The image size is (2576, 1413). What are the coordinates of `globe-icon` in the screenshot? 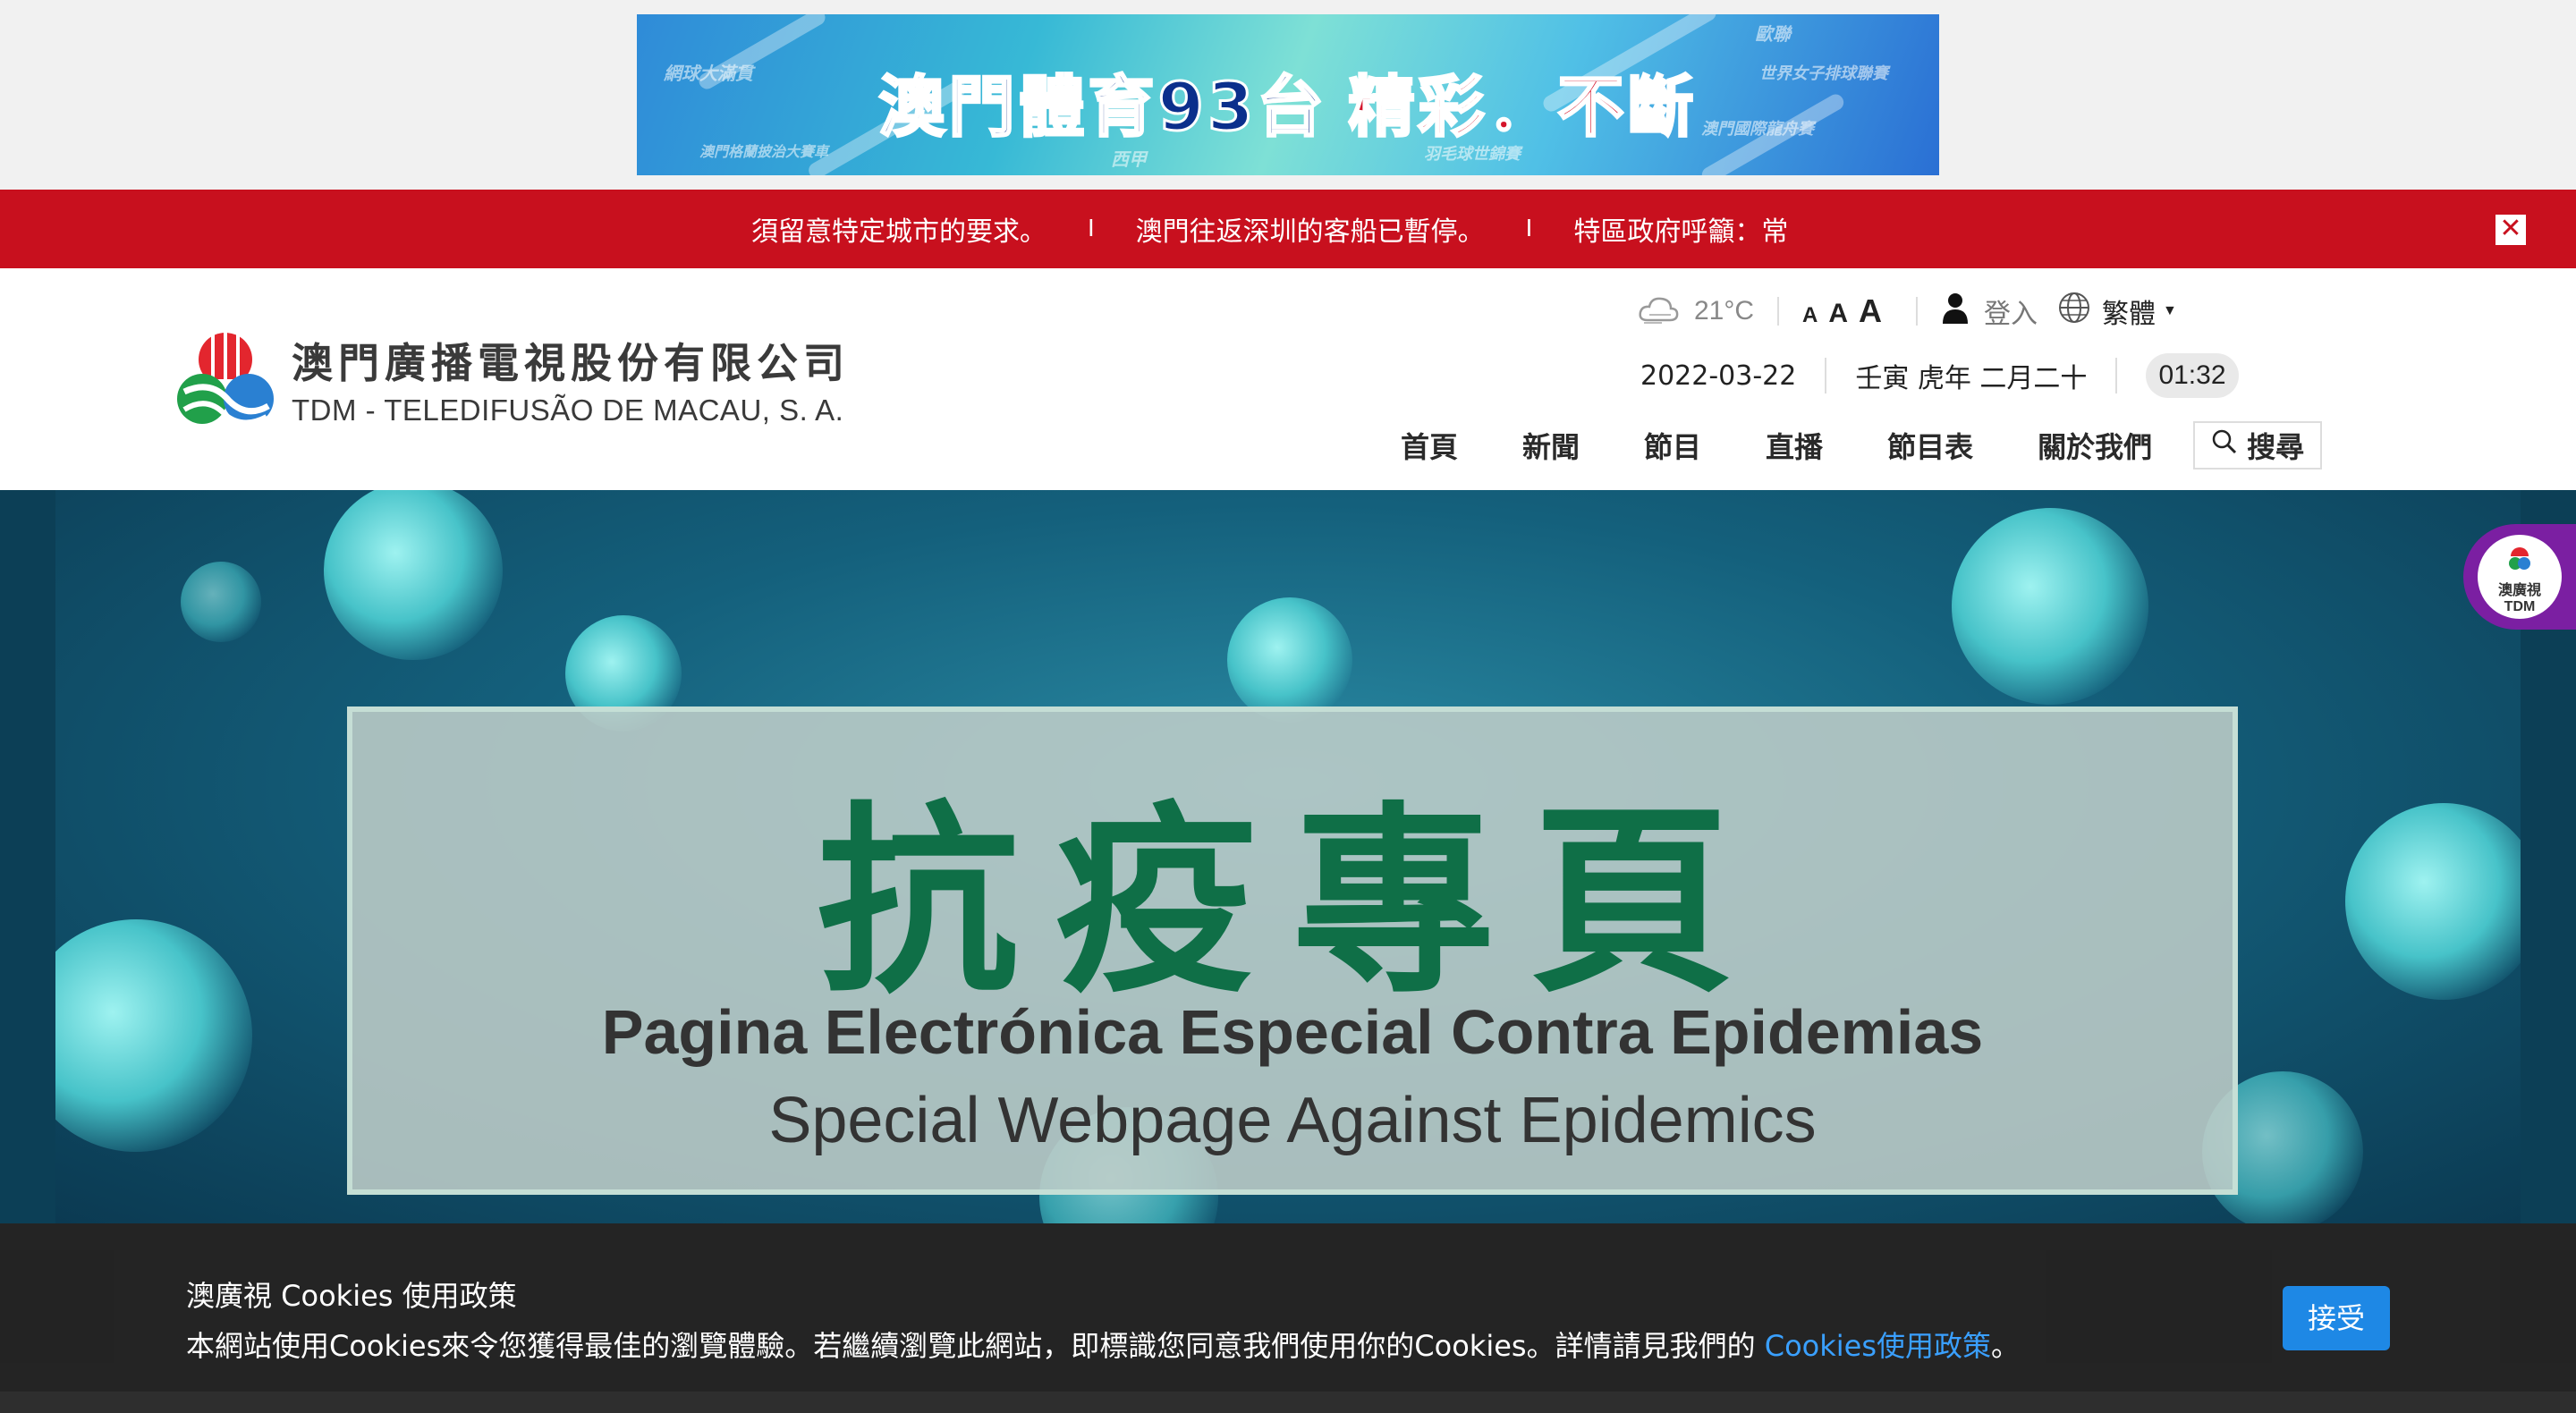 It's located at (2074, 311).